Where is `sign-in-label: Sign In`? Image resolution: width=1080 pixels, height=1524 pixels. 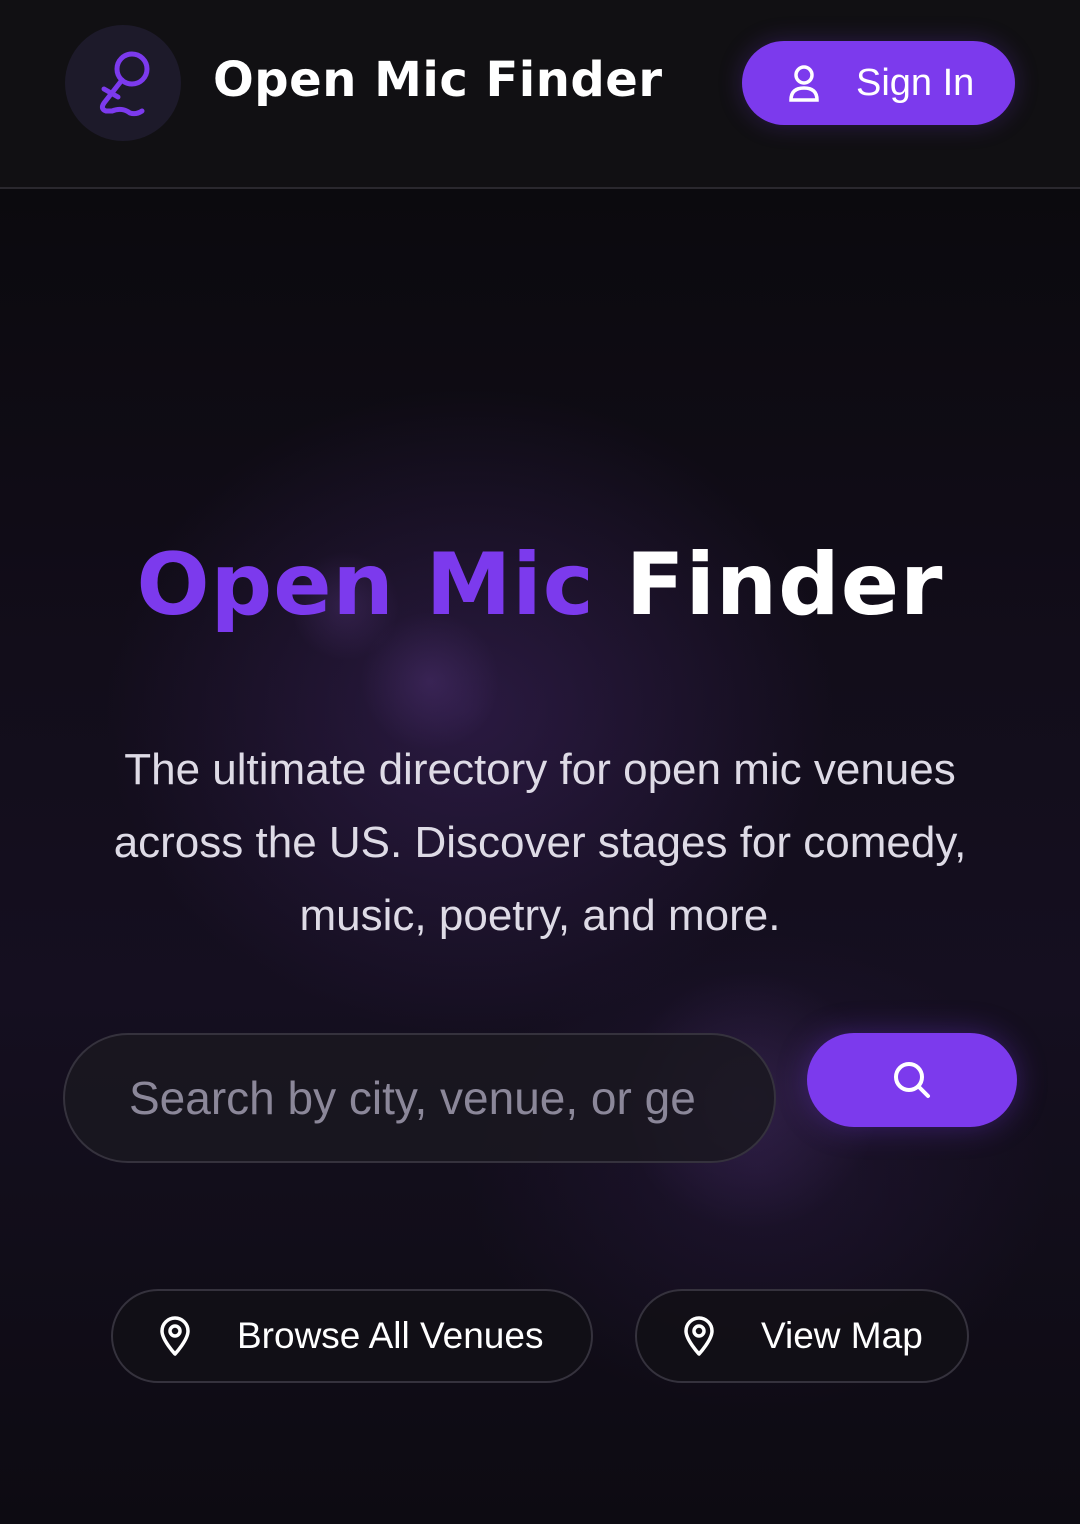 sign-in-label: Sign In is located at coordinates (915, 82).